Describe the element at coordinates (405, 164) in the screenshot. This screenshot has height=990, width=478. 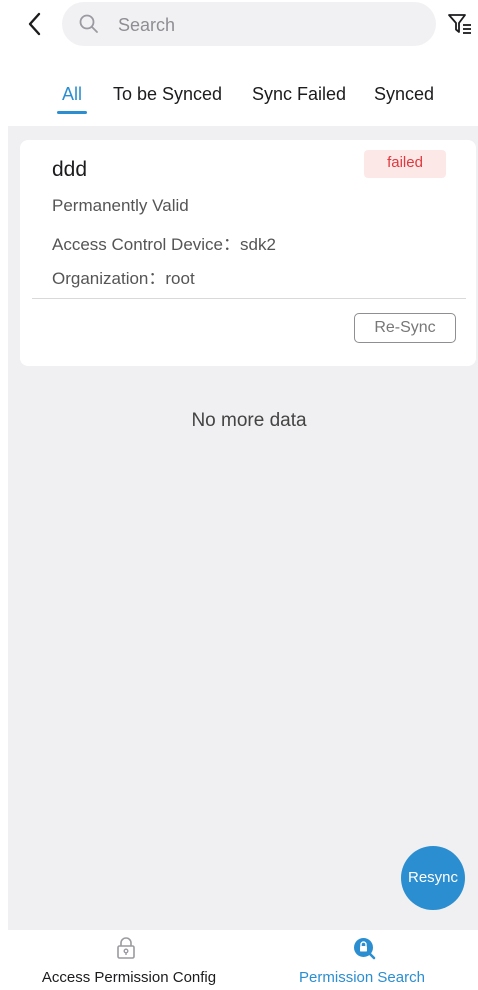
I see `status-badge: failed` at that location.